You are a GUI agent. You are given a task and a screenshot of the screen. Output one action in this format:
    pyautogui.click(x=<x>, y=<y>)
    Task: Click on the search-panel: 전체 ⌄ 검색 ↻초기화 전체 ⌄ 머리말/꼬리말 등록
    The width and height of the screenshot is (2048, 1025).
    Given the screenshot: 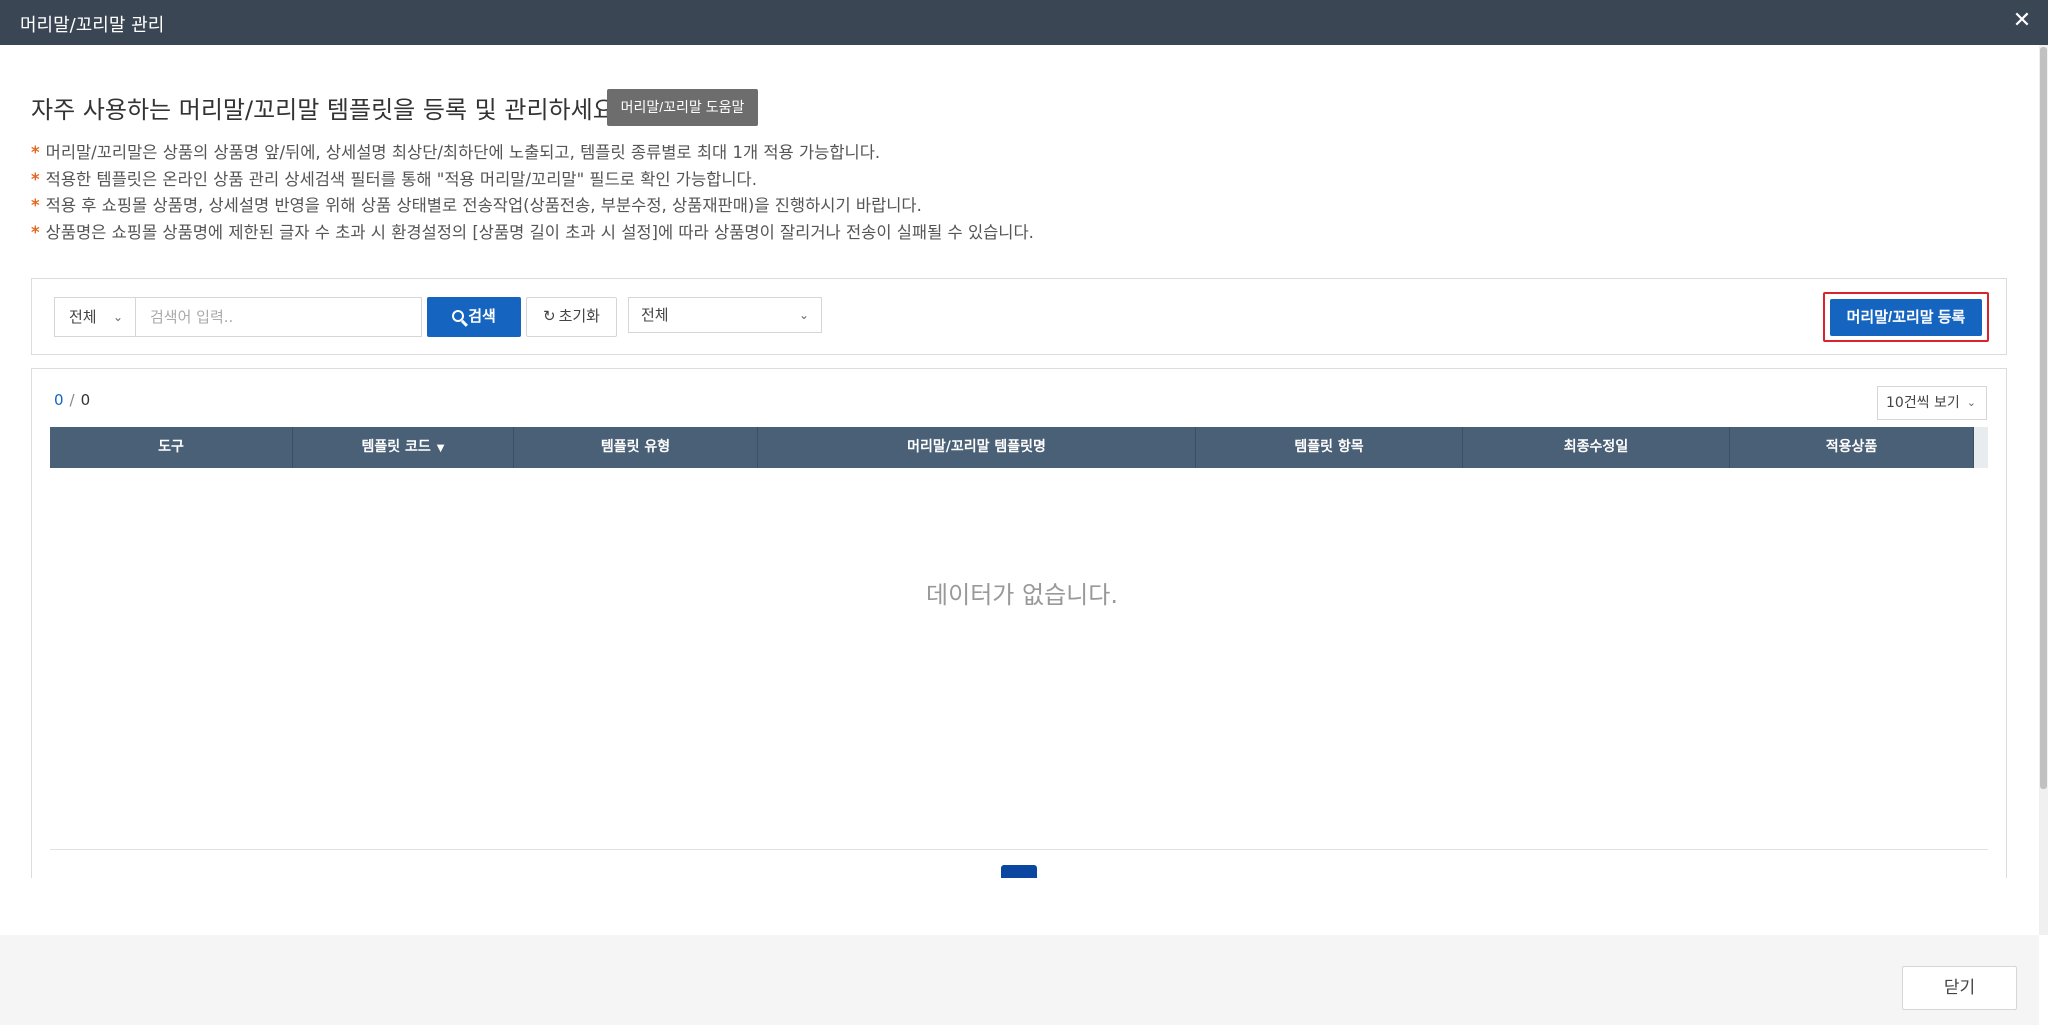 What is the action you would take?
    pyautogui.click(x=1019, y=316)
    